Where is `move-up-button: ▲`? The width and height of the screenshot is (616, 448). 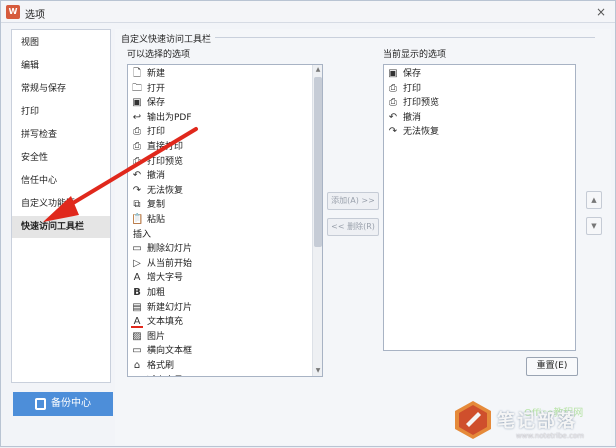 move-up-button: ▲ is located at coordinates (594, 200).